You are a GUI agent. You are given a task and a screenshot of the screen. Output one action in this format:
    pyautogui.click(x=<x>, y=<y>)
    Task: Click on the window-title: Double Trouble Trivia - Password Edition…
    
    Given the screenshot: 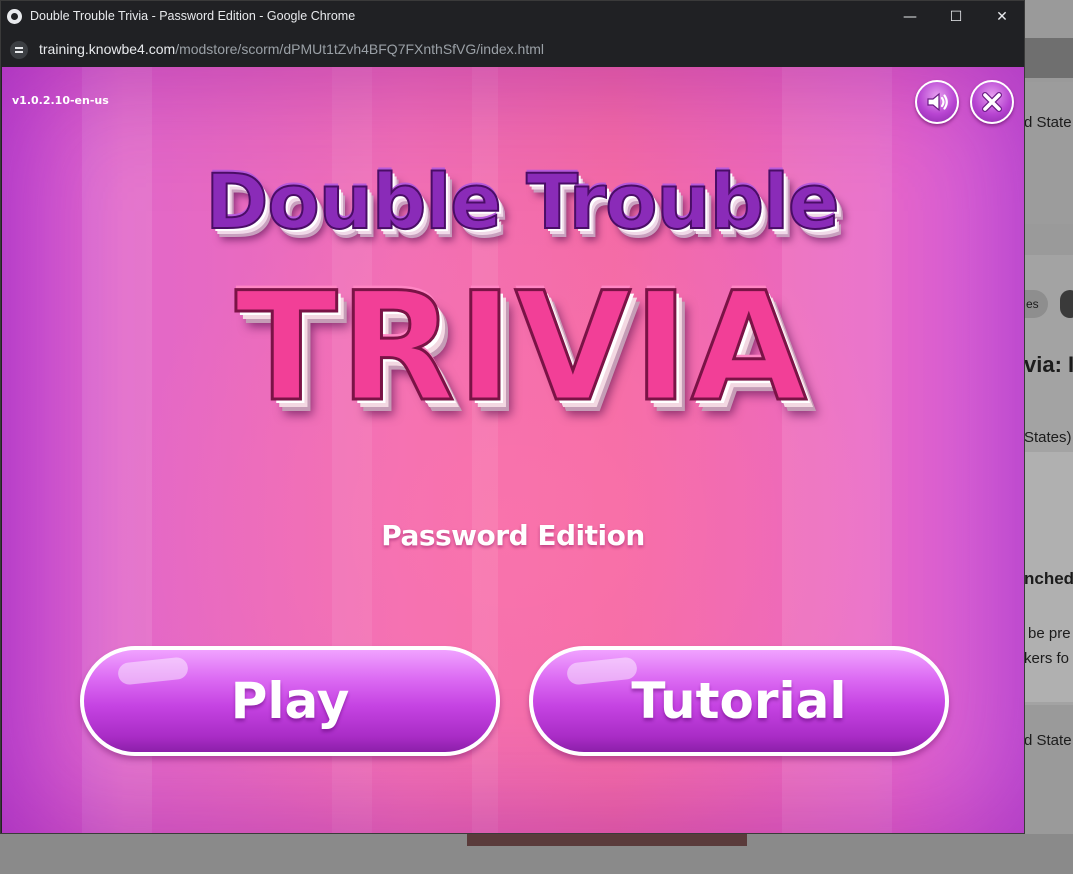 What is the action you would take?
    pyautogui.click(x=193, y=16)
    